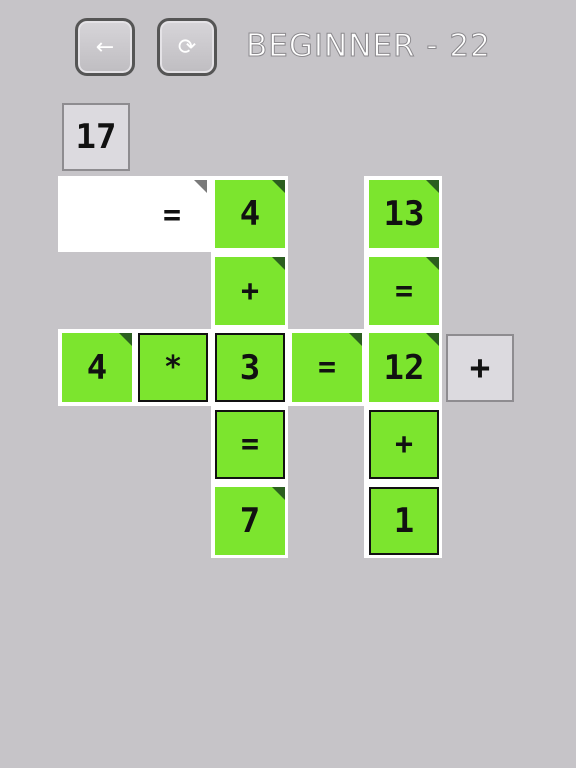 This screenshot has height=768, width=576. I want to click on empty-slot-marker, so click(200, 186).